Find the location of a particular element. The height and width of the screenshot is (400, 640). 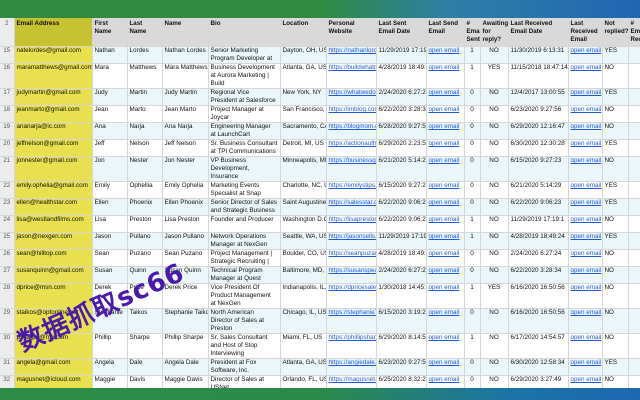

bio-cell: Engineering Manager at LaunchCart is located at coordinates (244, 131).